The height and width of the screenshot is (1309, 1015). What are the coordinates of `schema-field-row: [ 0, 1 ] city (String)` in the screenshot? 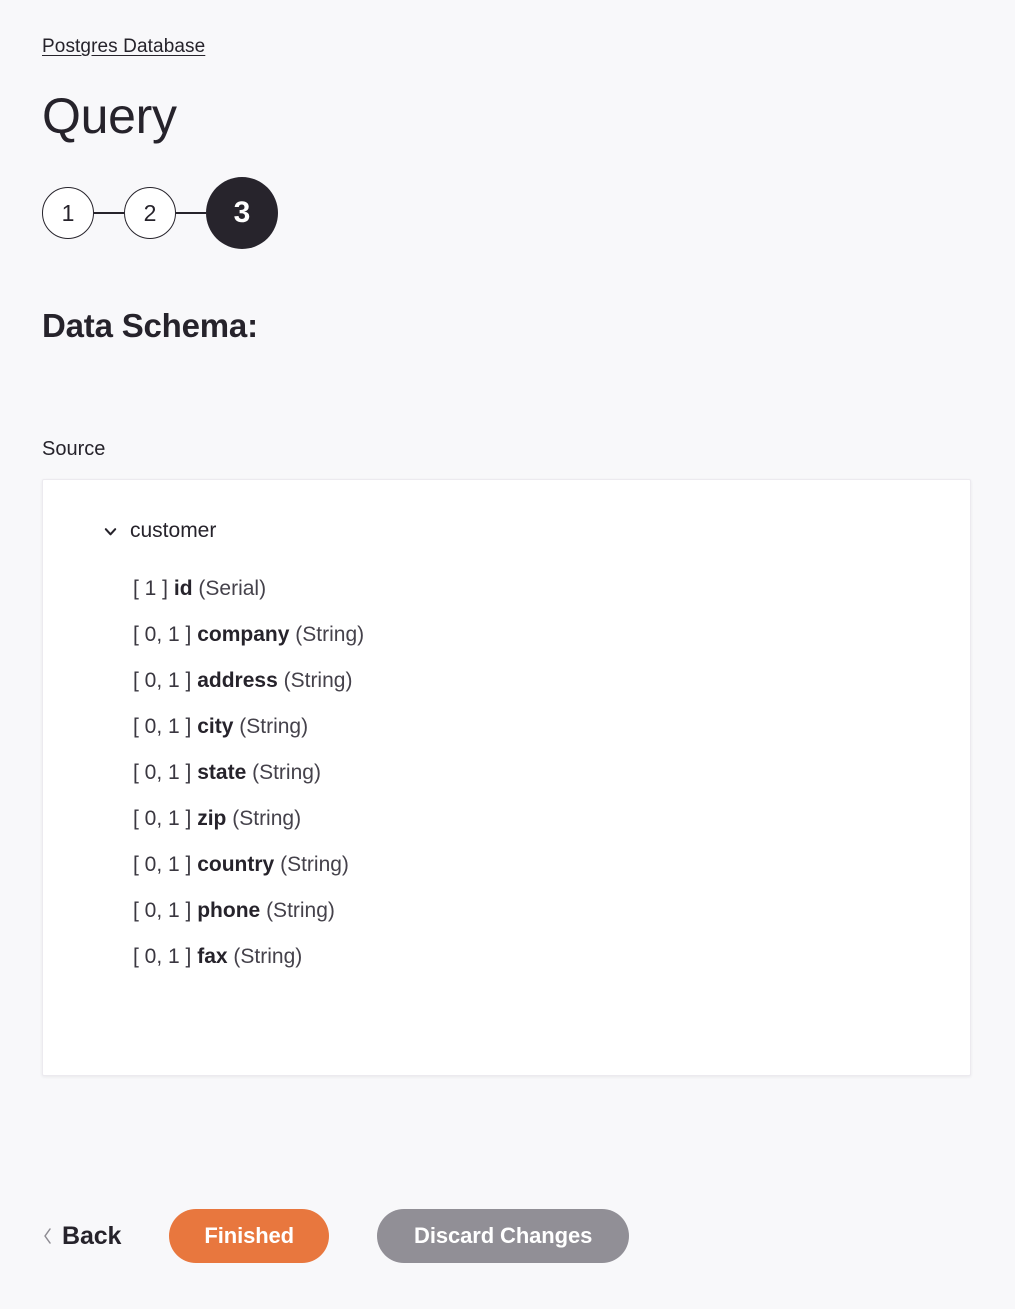 It's located at (539, 727).